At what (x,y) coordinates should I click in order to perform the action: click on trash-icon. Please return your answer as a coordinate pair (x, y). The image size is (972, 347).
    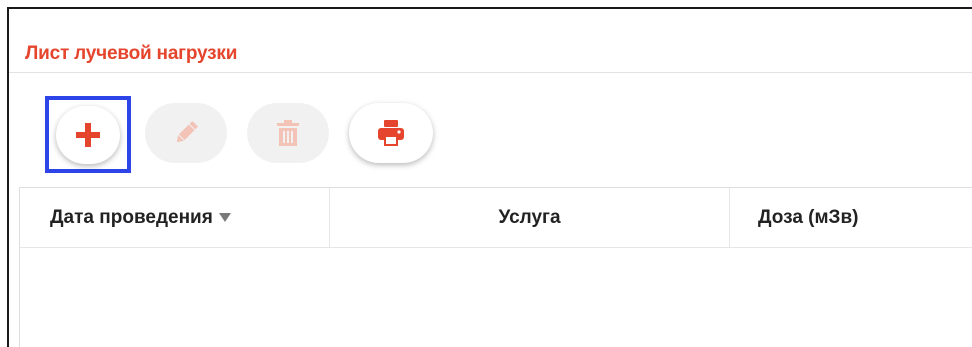
    Looking at the image, I should click on (288, 133).